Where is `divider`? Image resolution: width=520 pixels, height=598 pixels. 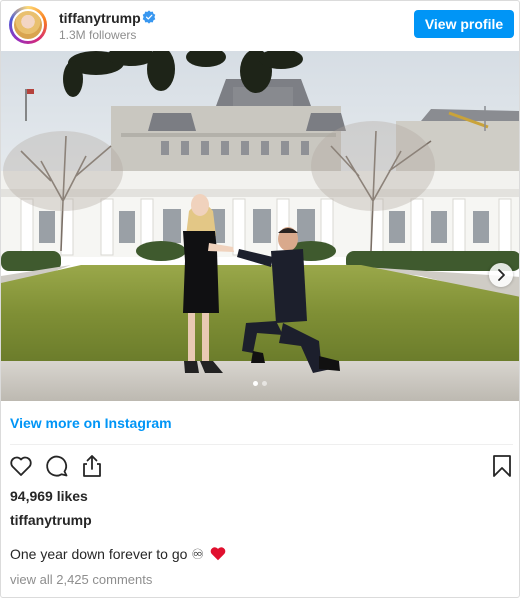 divider is located at coordinates (261, 444).